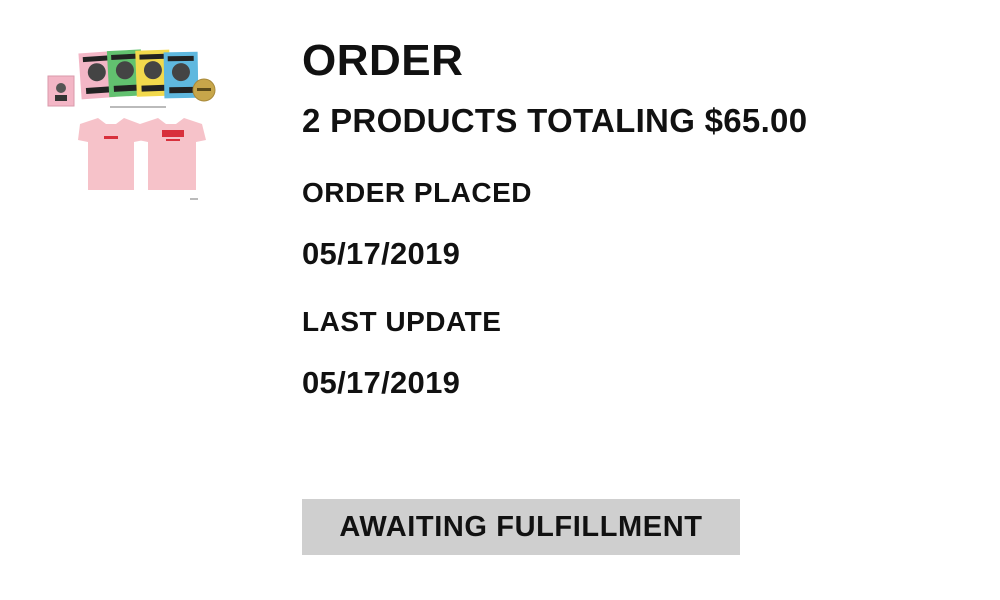  Describe the element at coordinates (383, 60) in the screenshot. I see `order-heading: ORDER` at that location.